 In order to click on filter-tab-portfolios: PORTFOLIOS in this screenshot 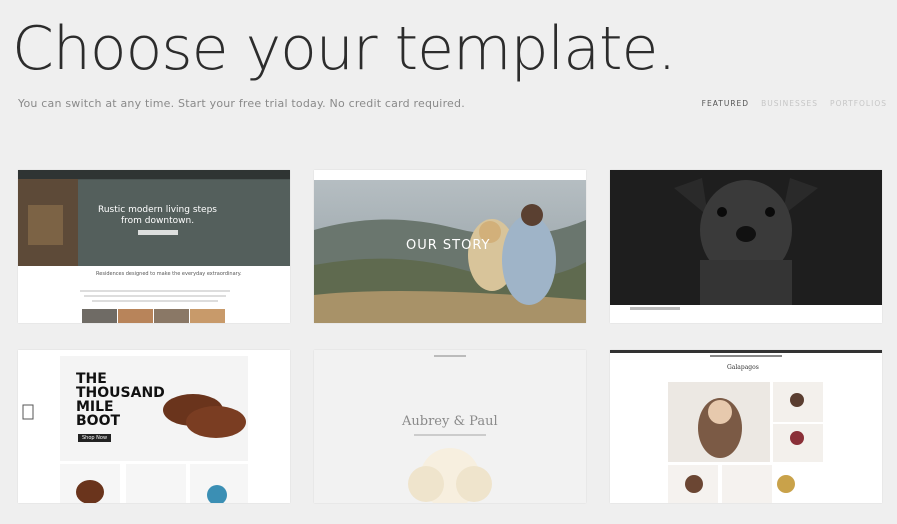, I will do `click(858, 103)`.